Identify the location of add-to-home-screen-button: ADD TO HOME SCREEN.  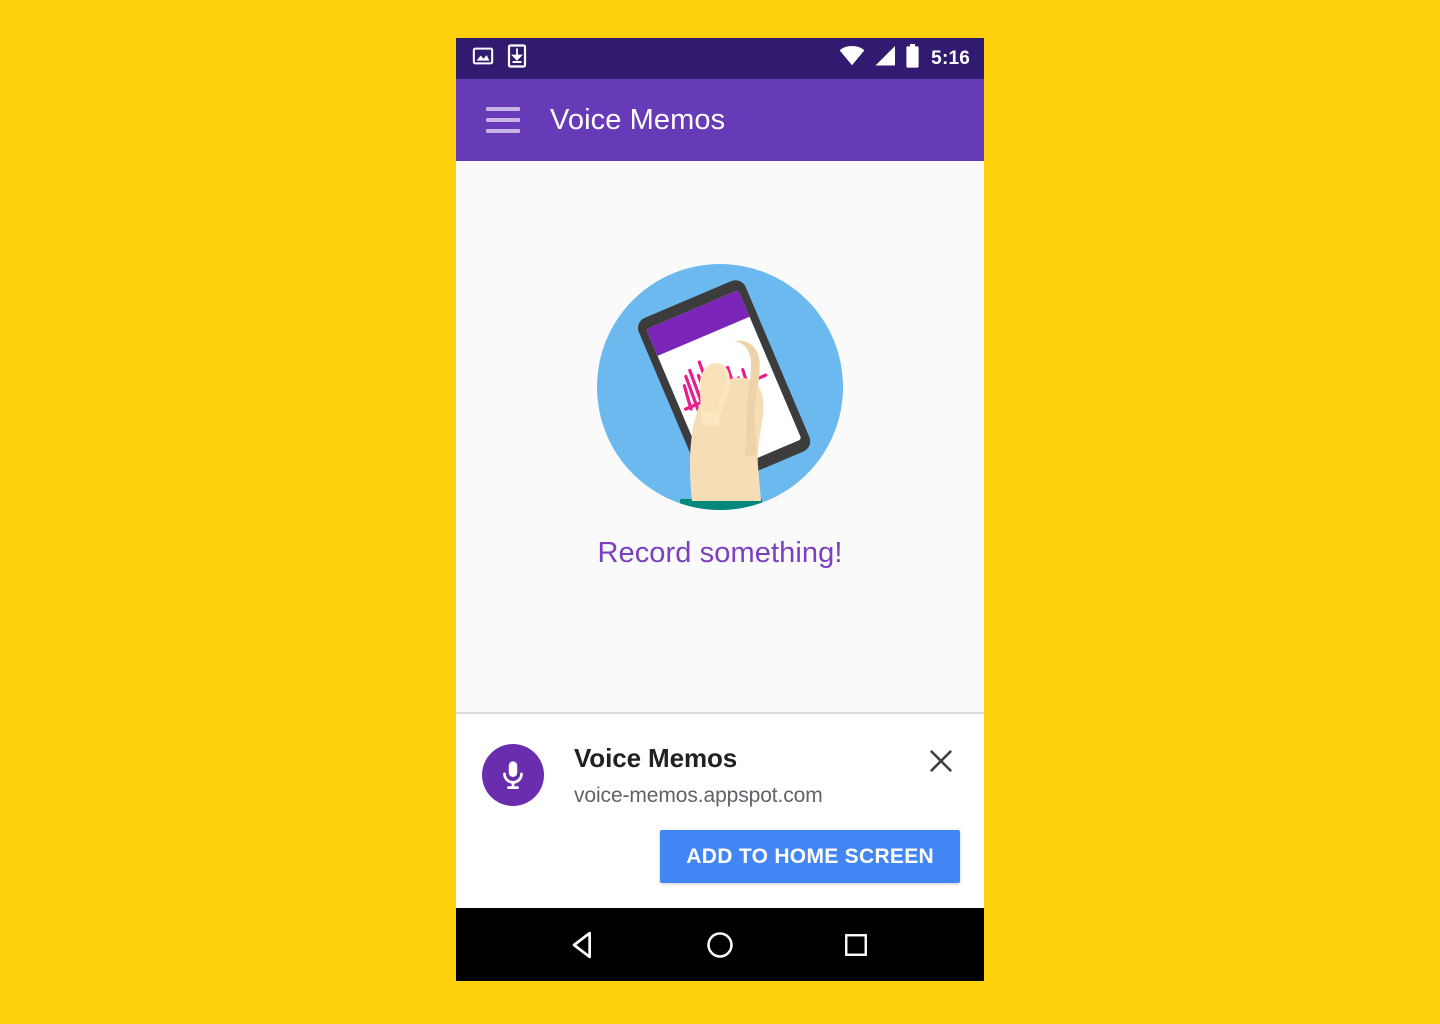
(810, 856).